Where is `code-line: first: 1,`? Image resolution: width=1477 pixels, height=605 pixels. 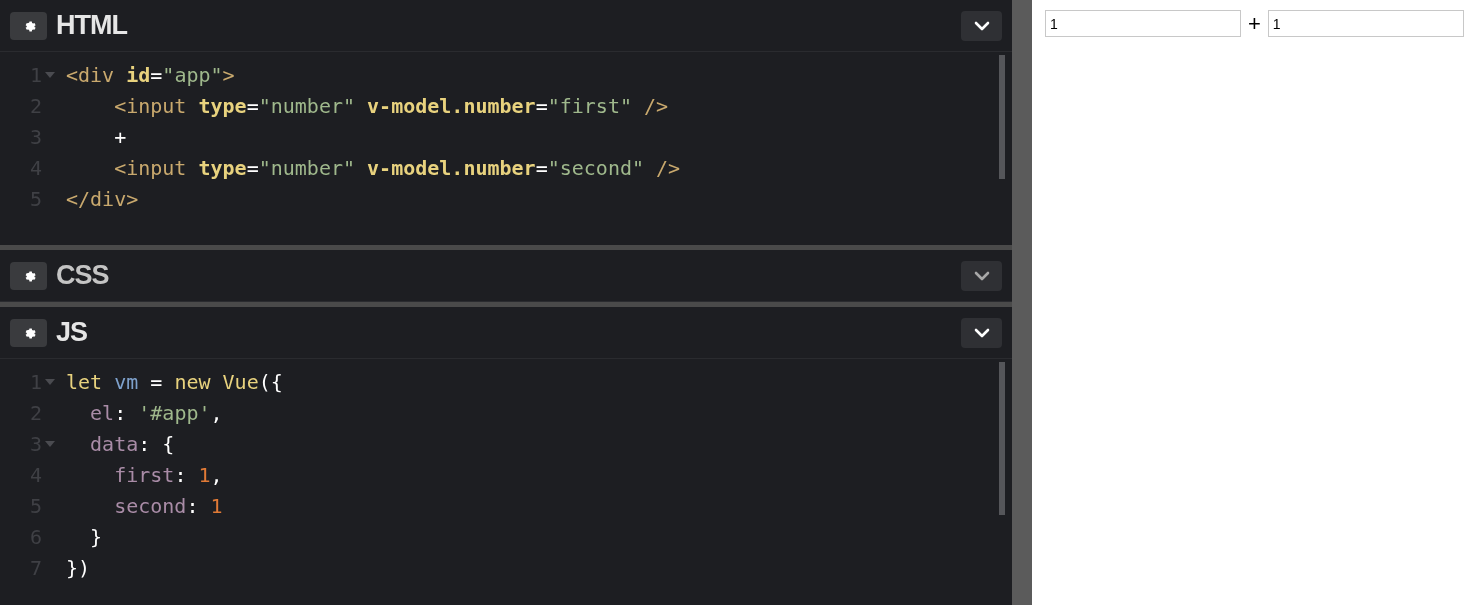
code-line: first: 1, is located at coordinates (168, 475).